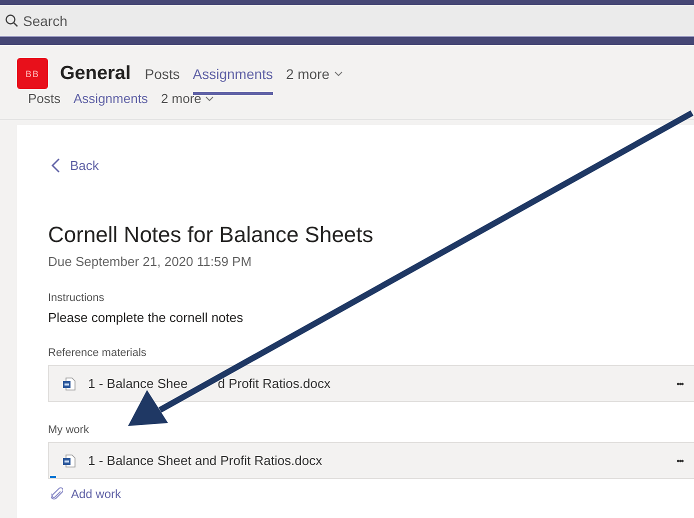 The width and height of the screenshot is (694, 518). What do you see at coordinates (146, 317) in the screenshot?
I see `instructions-text: Please complete the cornell notes` at bounding box center [146, 317].